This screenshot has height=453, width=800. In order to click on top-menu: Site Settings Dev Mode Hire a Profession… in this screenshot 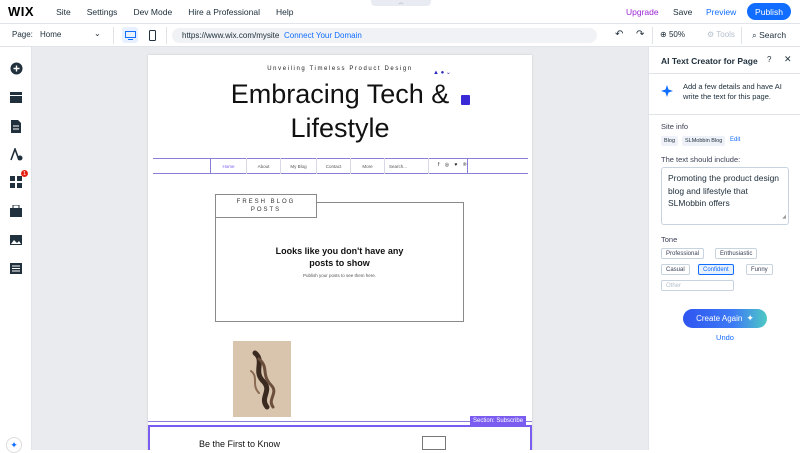, I will do `click(182, 12)`.